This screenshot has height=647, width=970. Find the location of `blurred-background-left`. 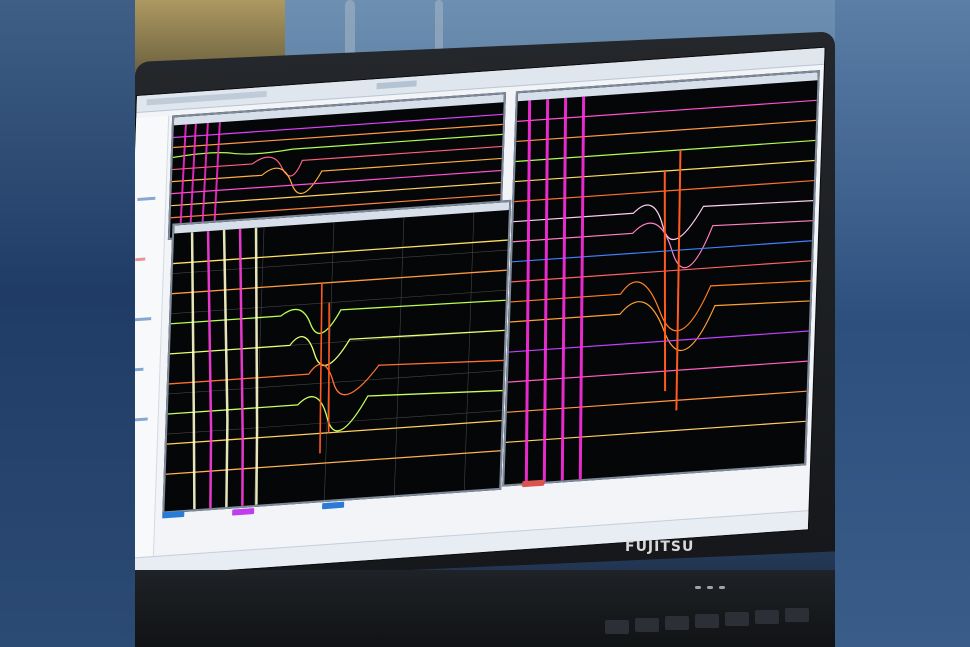

blurred-background-left is located at coordinates (67, 323).